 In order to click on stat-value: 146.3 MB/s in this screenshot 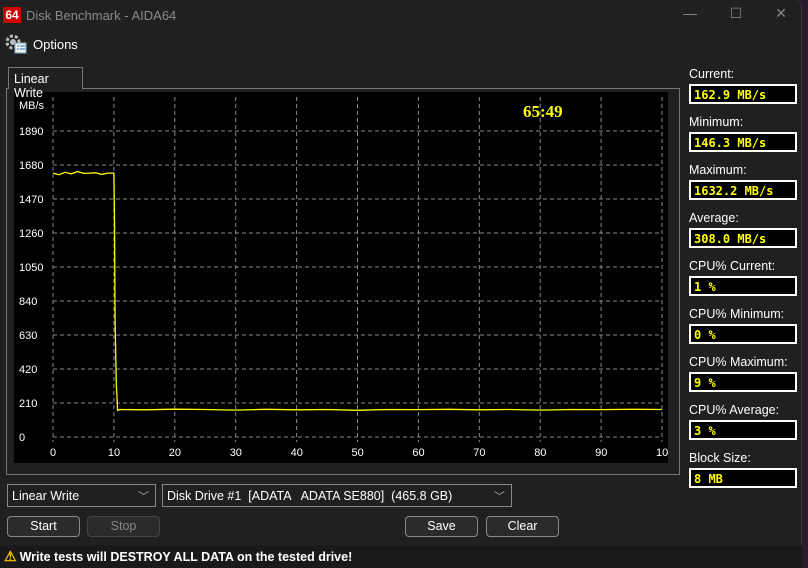, I will do `click(743, 142)`.